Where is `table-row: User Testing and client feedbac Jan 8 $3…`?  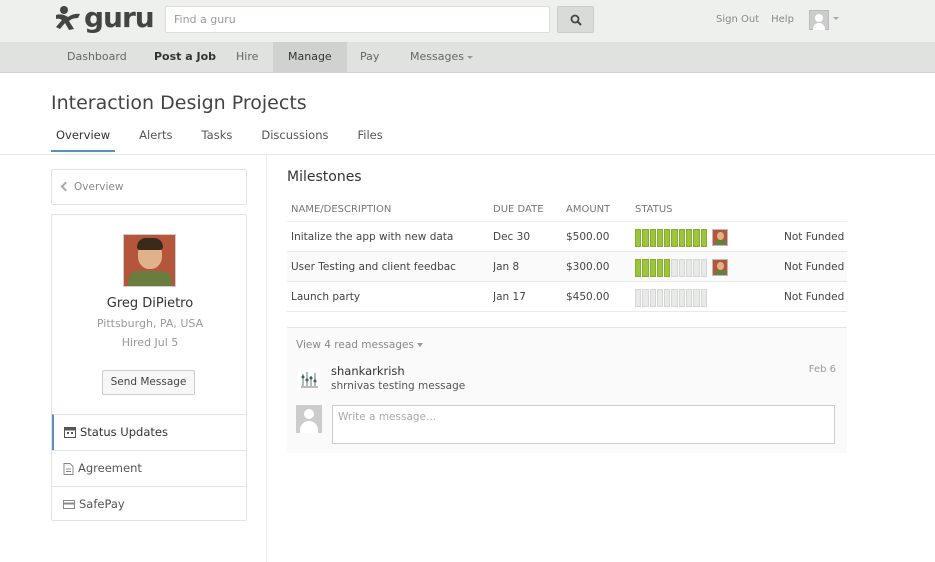 table-row: User Testing and client feedbac Jan 8 $3… is located at coordinates (567, 267).